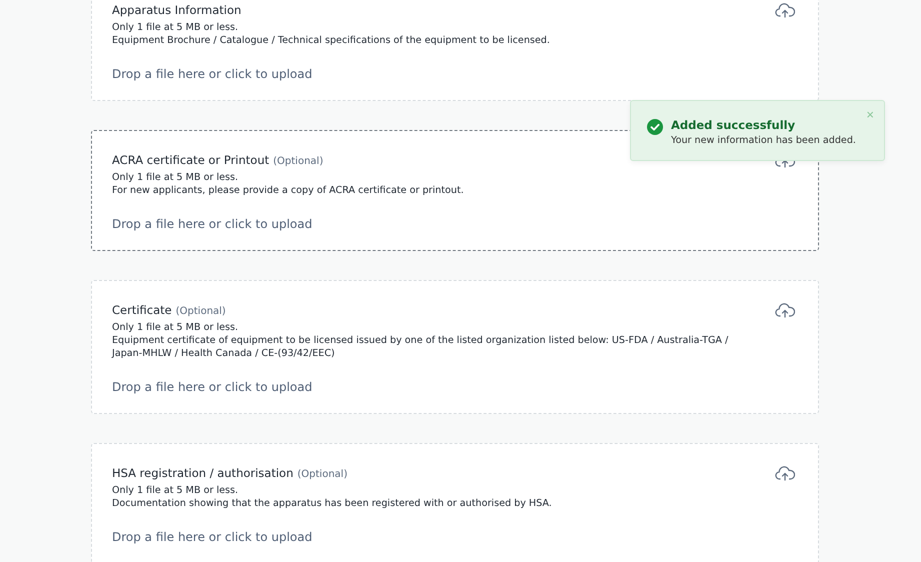  I want to click on upload-description: For new applicants, please provide a copy of ACRA certificate or printout., so click(288, 190).